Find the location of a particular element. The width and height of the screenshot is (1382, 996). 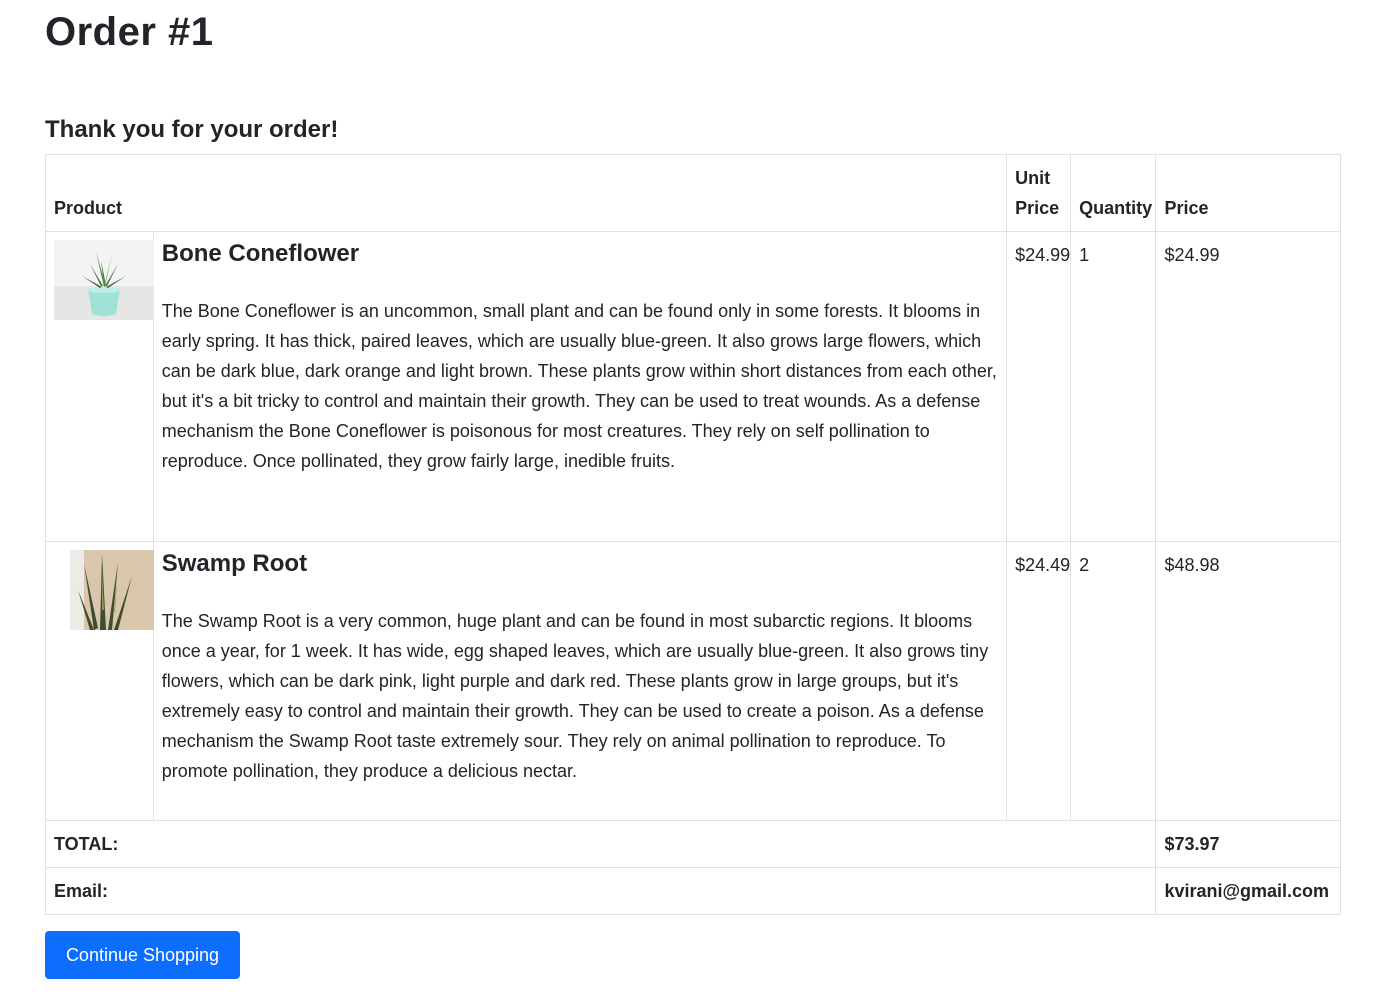

quantity-cell: 1 is located at coordinates (1113, 386).